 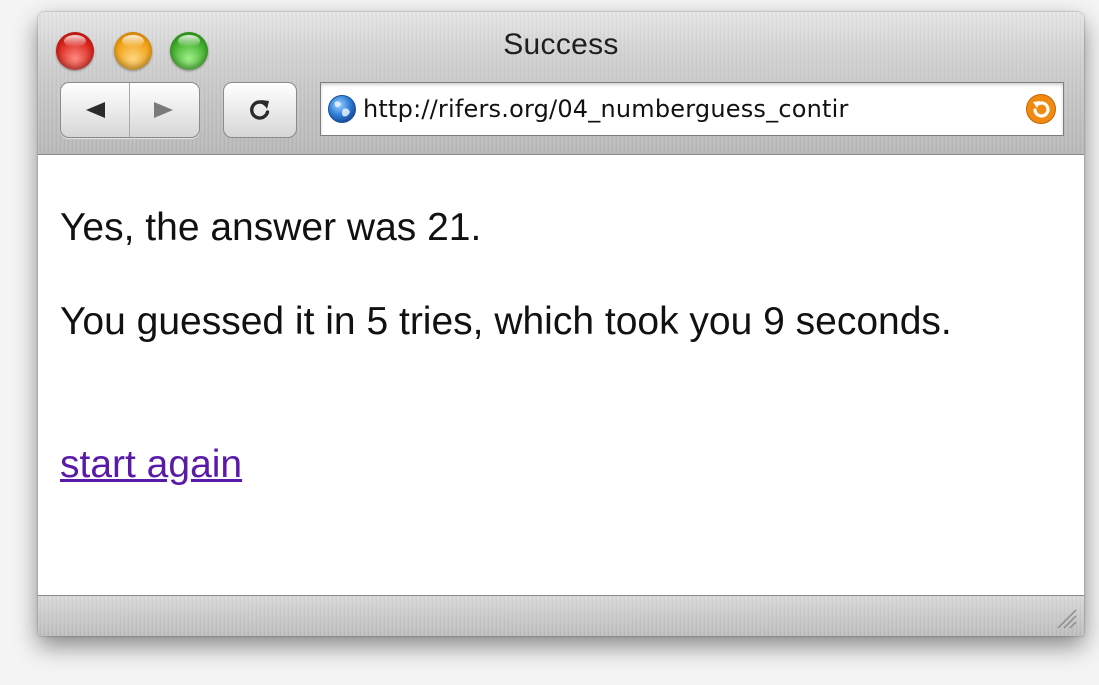 What do you see at coordinates (151, 465) in the screenshot?
I see `start-again-link: start again` at bounding box center [151, 465].